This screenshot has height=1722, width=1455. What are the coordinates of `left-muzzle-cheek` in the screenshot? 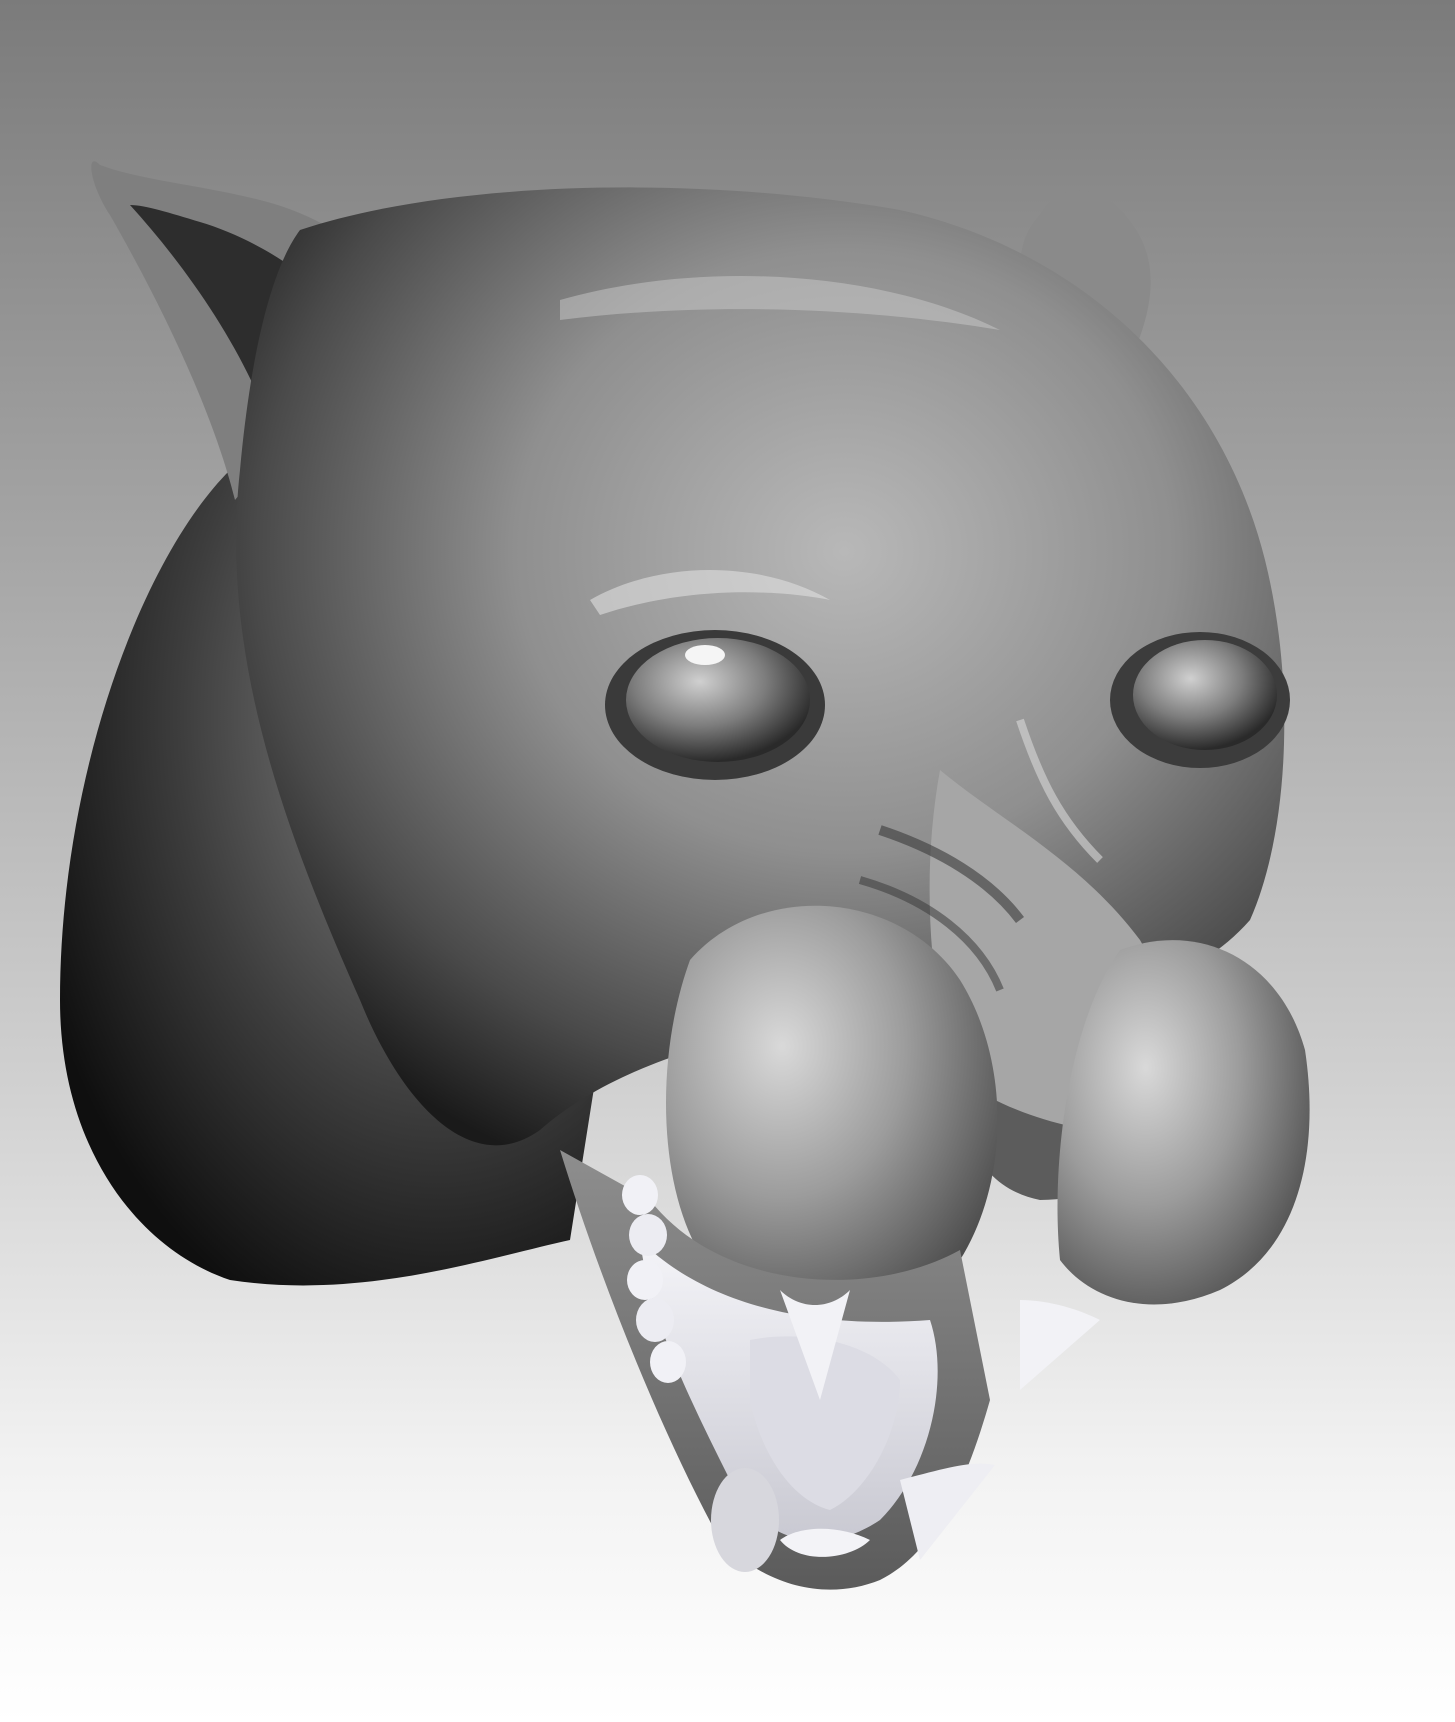 It's located at (832, 1106).